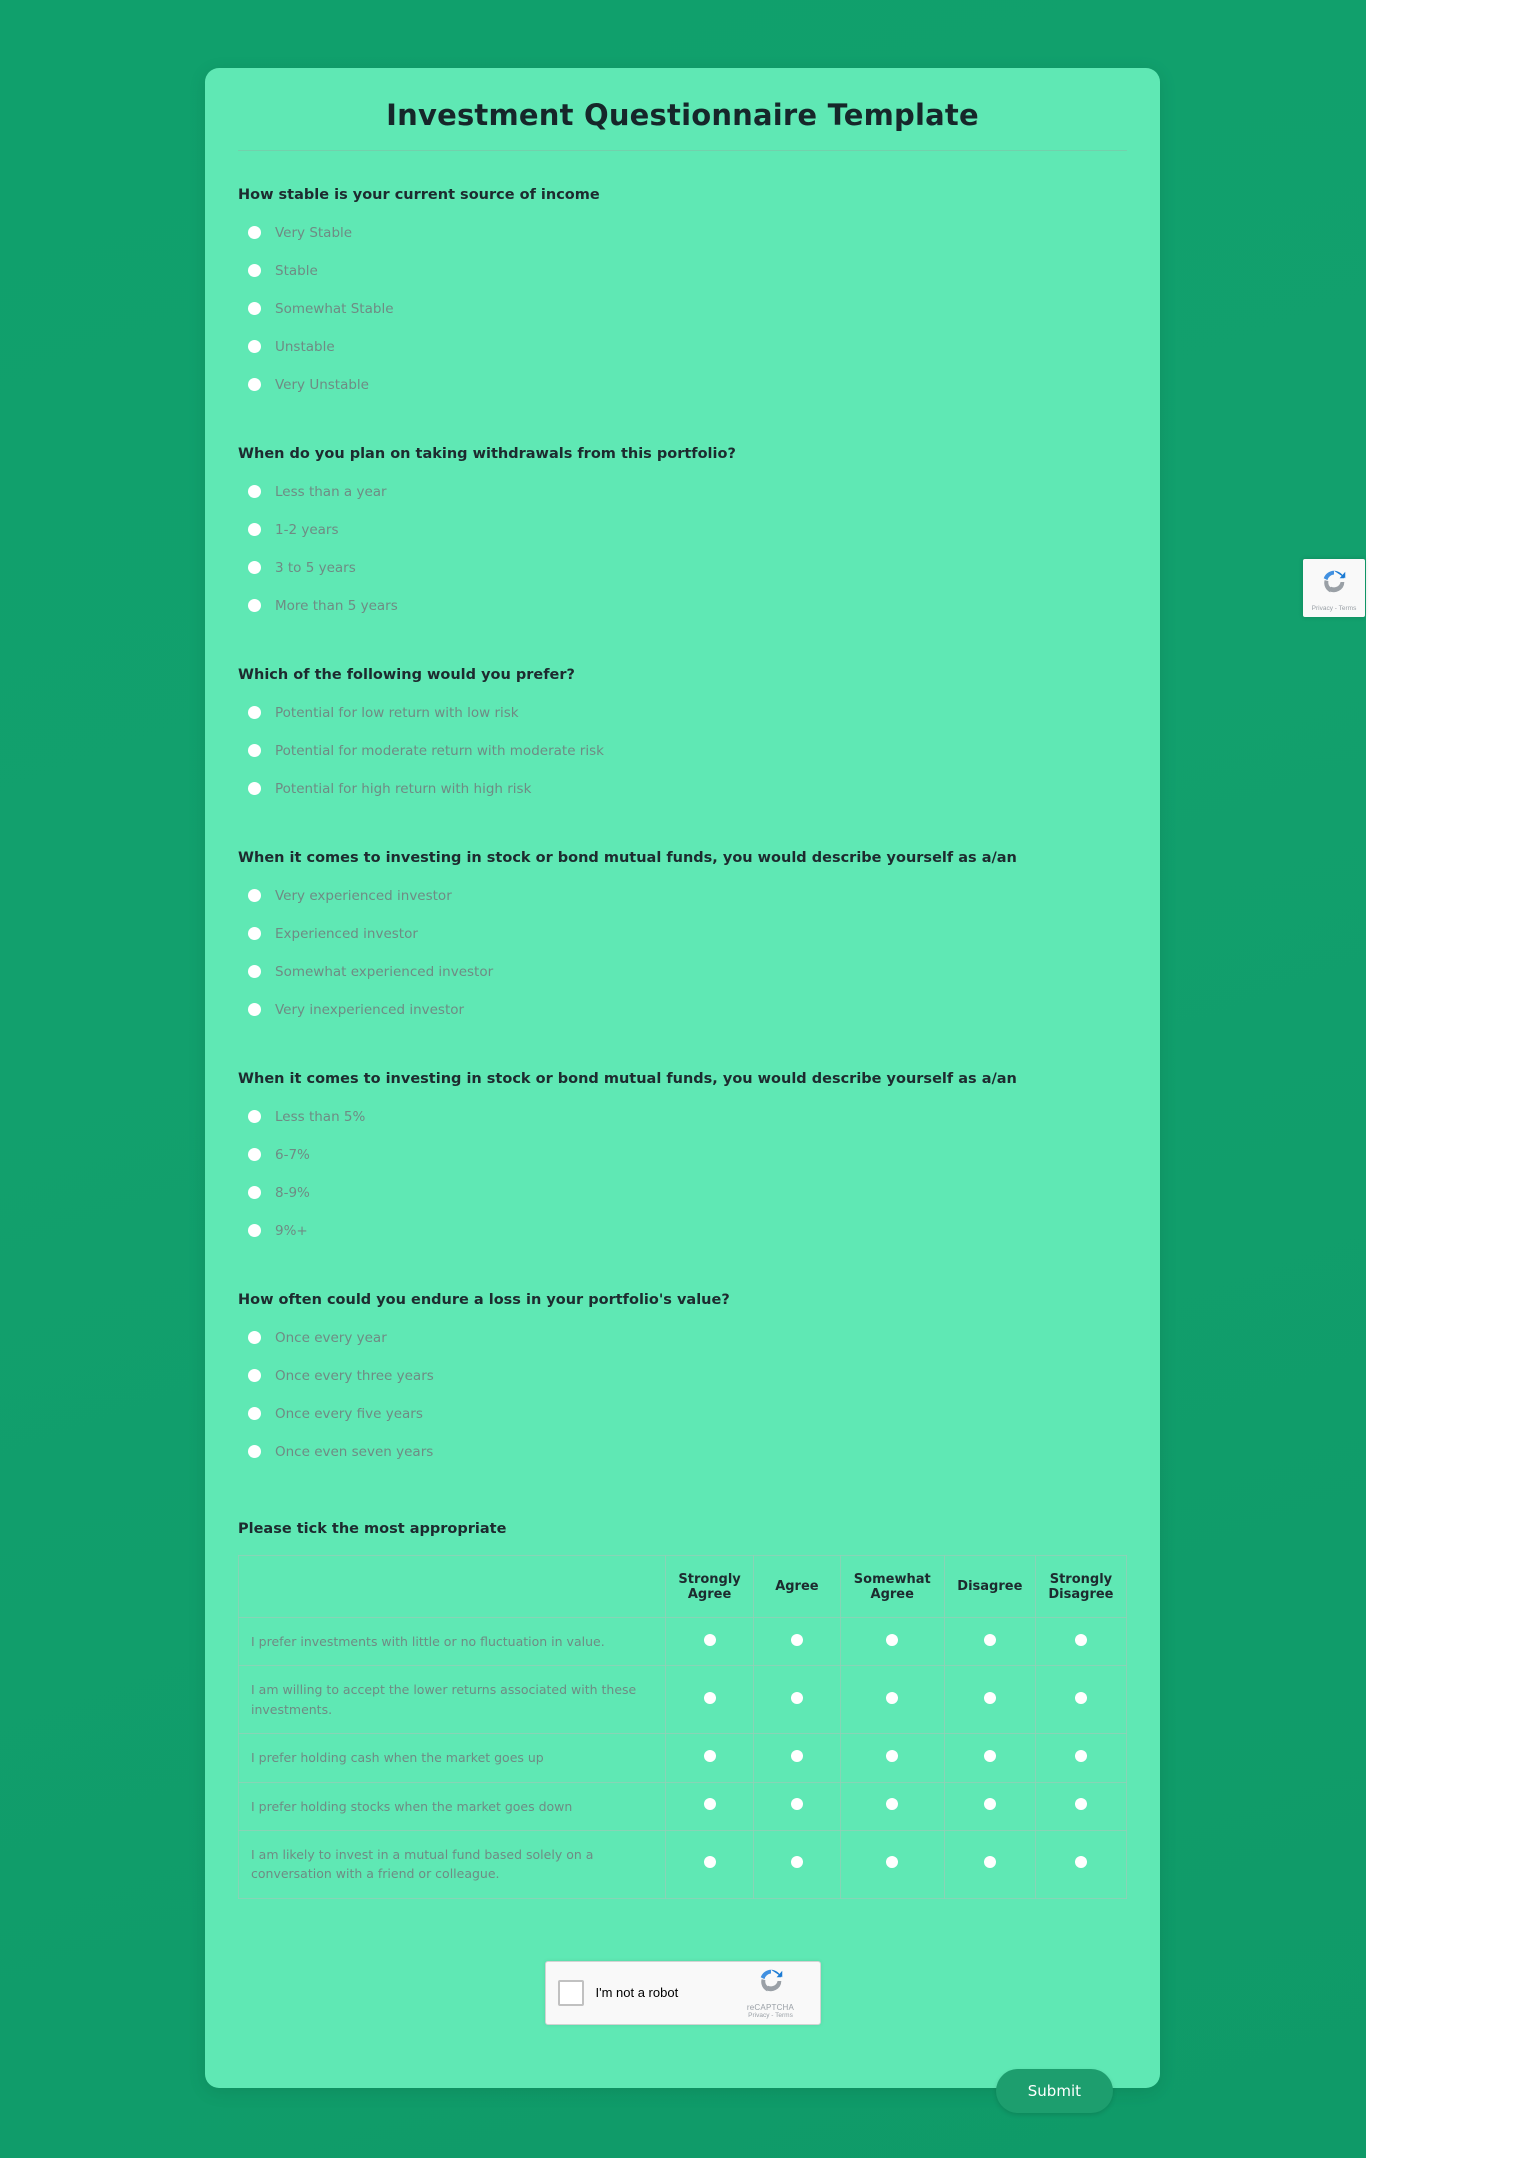  What do you see at coordinates (682, 1116) in the screenshot?
I see `radio-option: Less than 5%` at bounding box center [682, 1116].